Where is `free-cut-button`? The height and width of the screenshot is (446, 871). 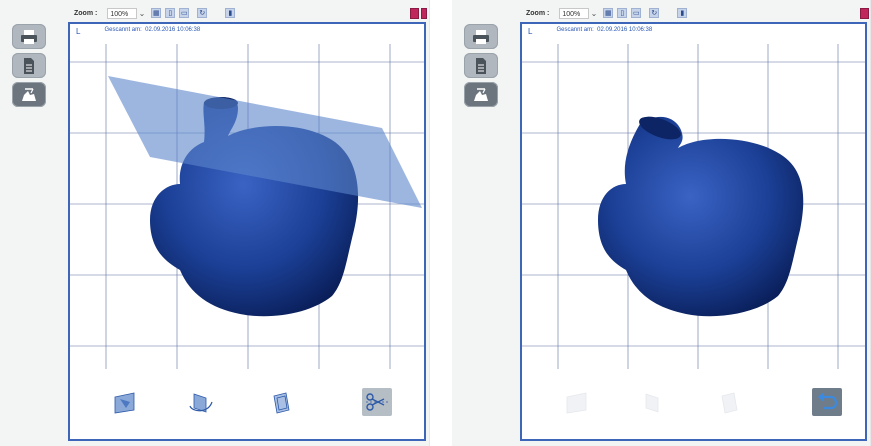
free-cut-button is located at coordinates (281, 403).